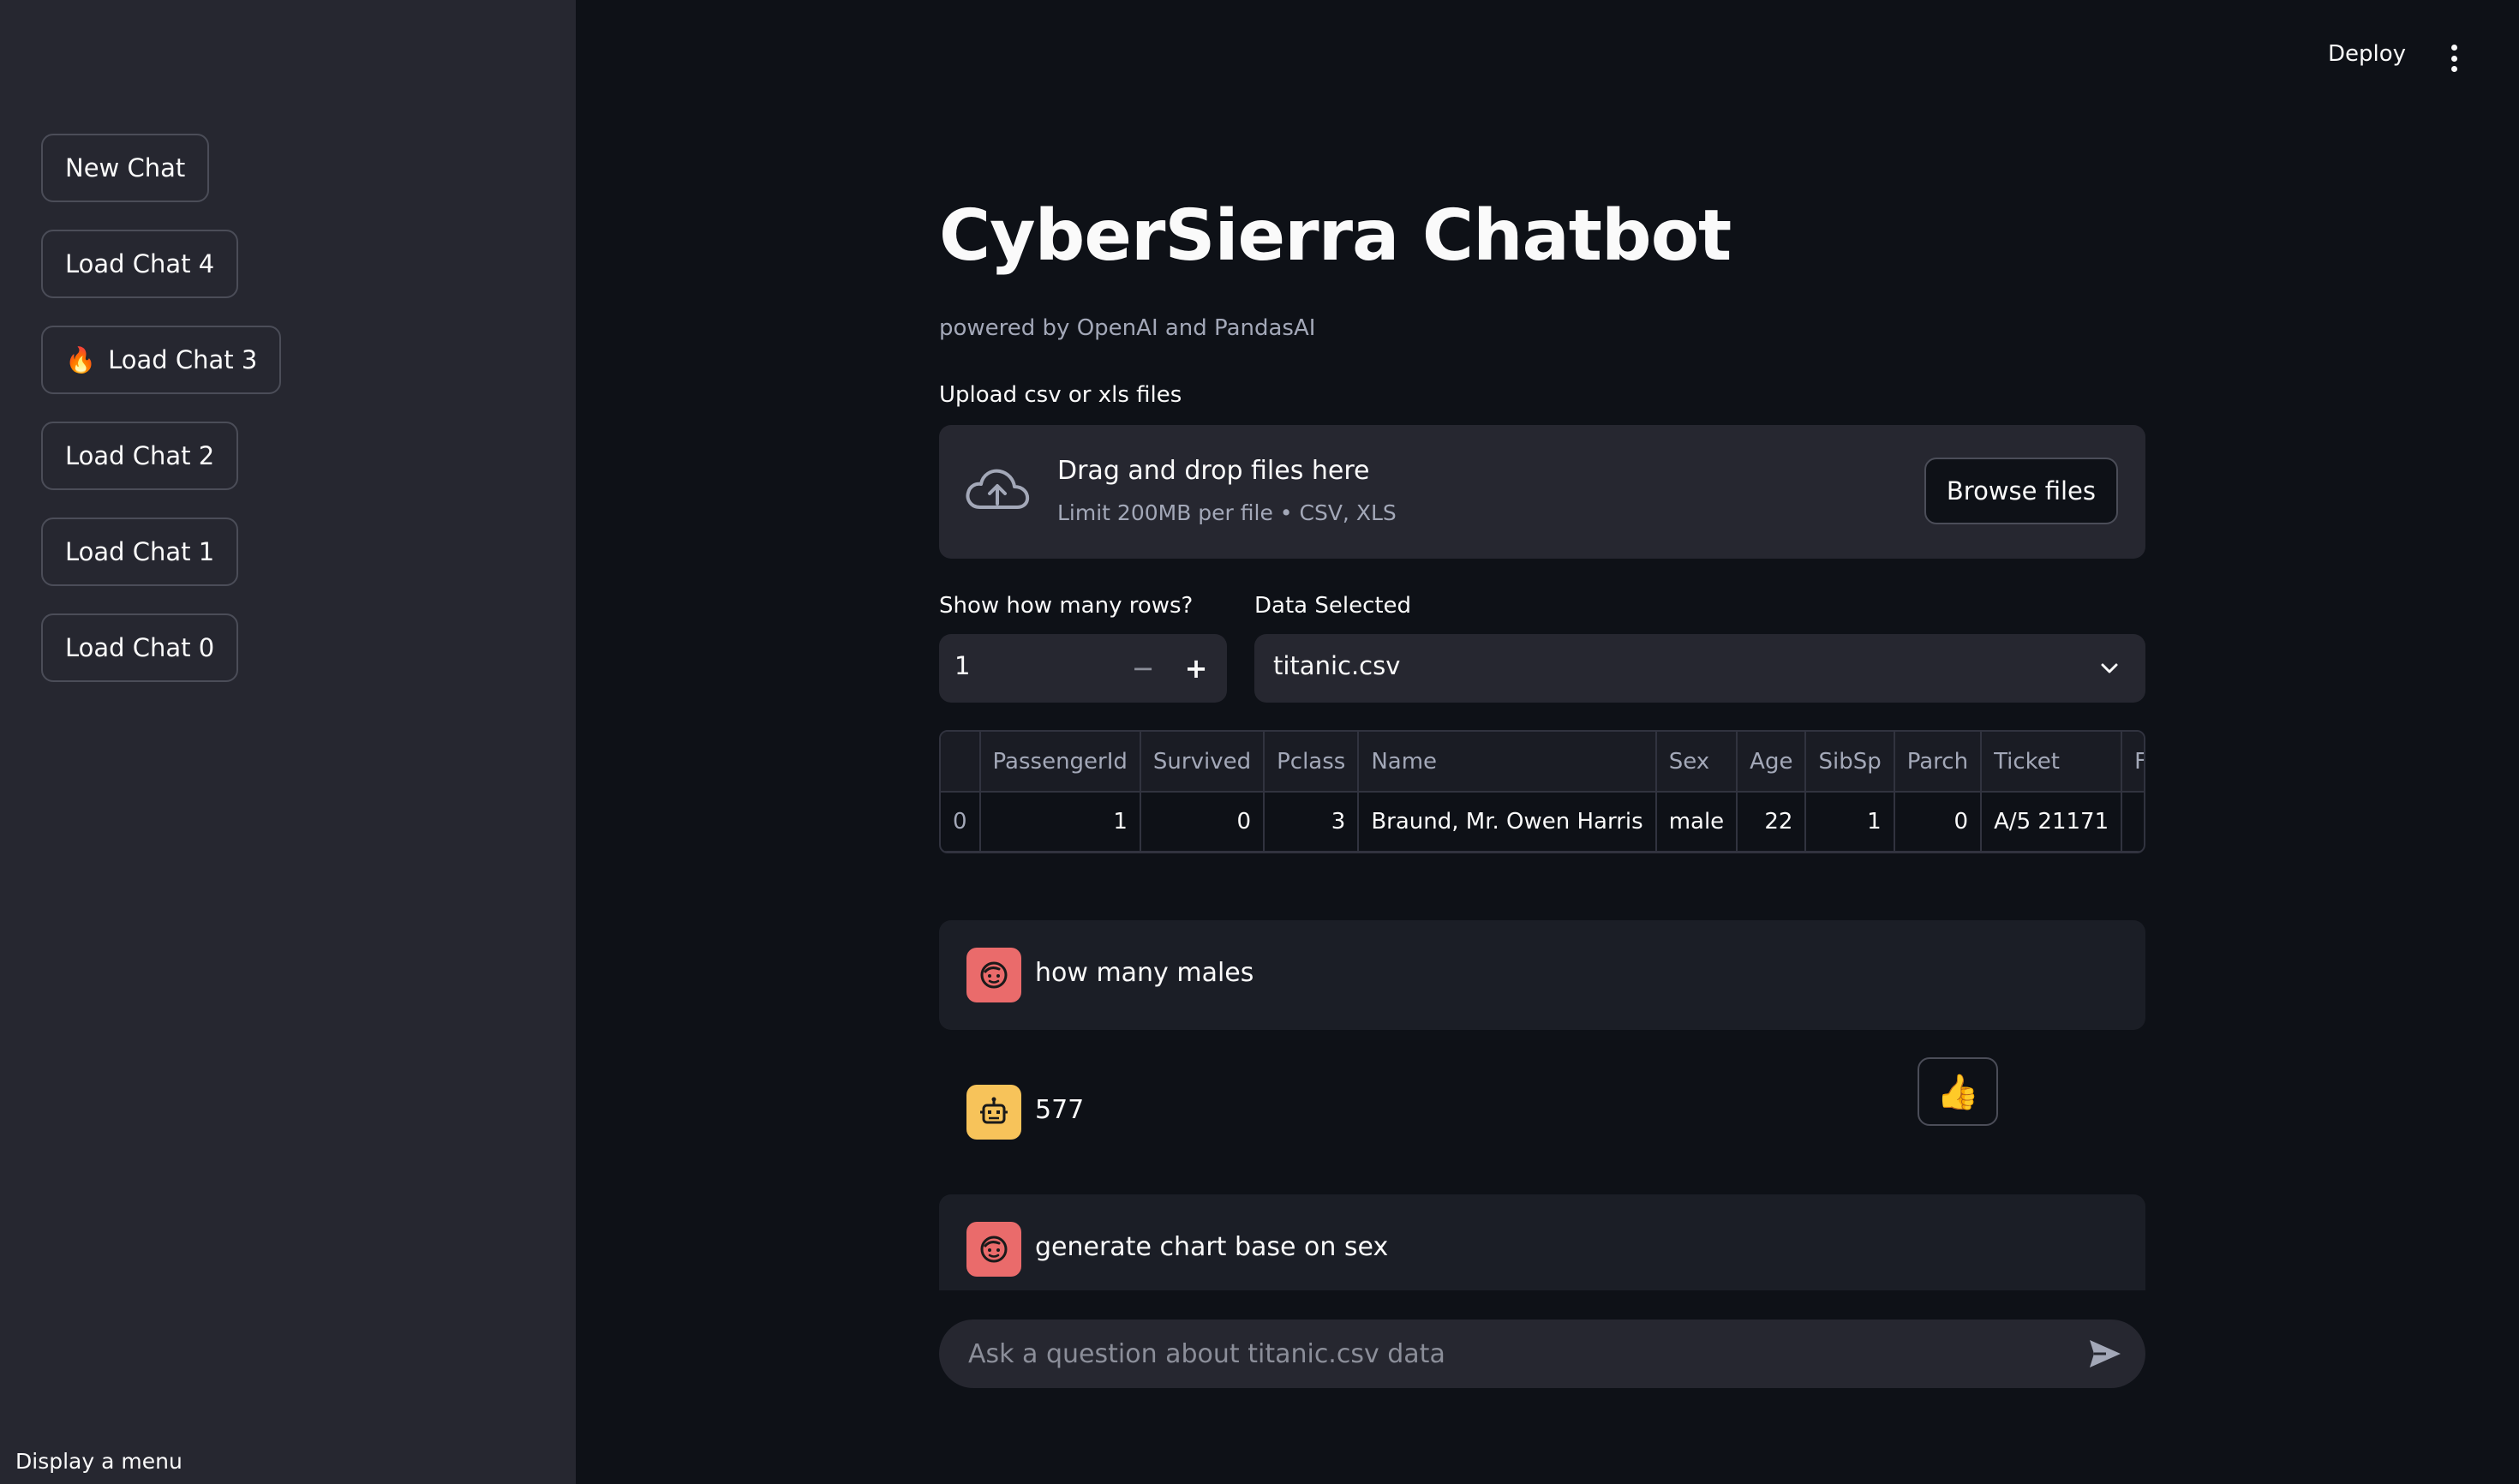  I want to click on cloud-upload-icon, so click(998, 489).